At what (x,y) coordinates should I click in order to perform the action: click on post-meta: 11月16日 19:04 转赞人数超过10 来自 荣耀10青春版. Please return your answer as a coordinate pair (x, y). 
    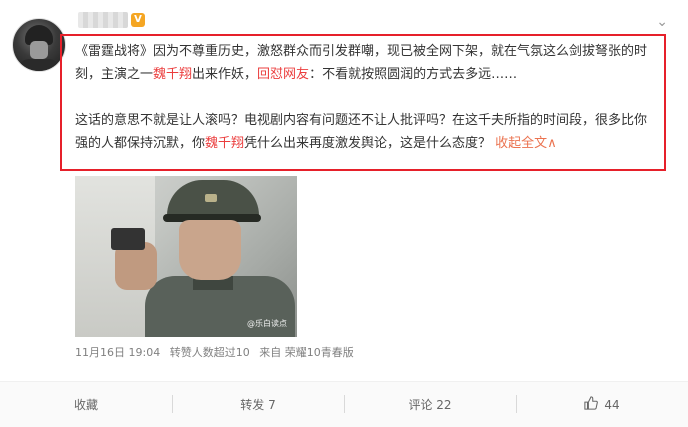
    Looking at the image, I should click on (217, 352).